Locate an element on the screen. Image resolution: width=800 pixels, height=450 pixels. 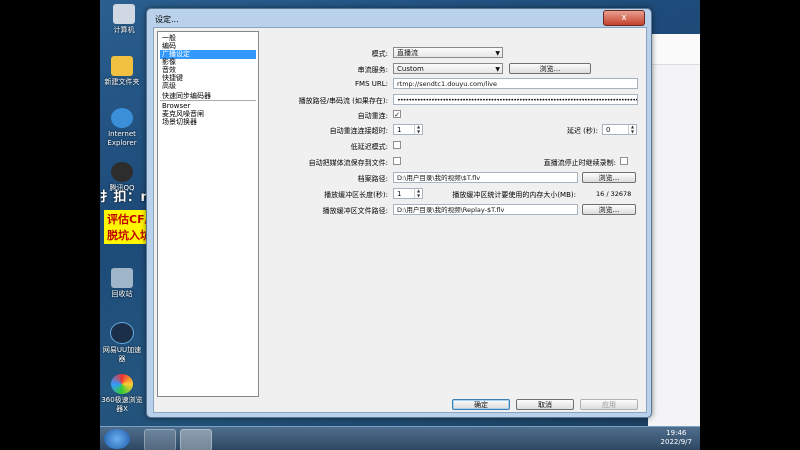
replay-memory-label: 播放缓冲区统计要使用的内存大小(MB): is located at coordinates (514, 195).